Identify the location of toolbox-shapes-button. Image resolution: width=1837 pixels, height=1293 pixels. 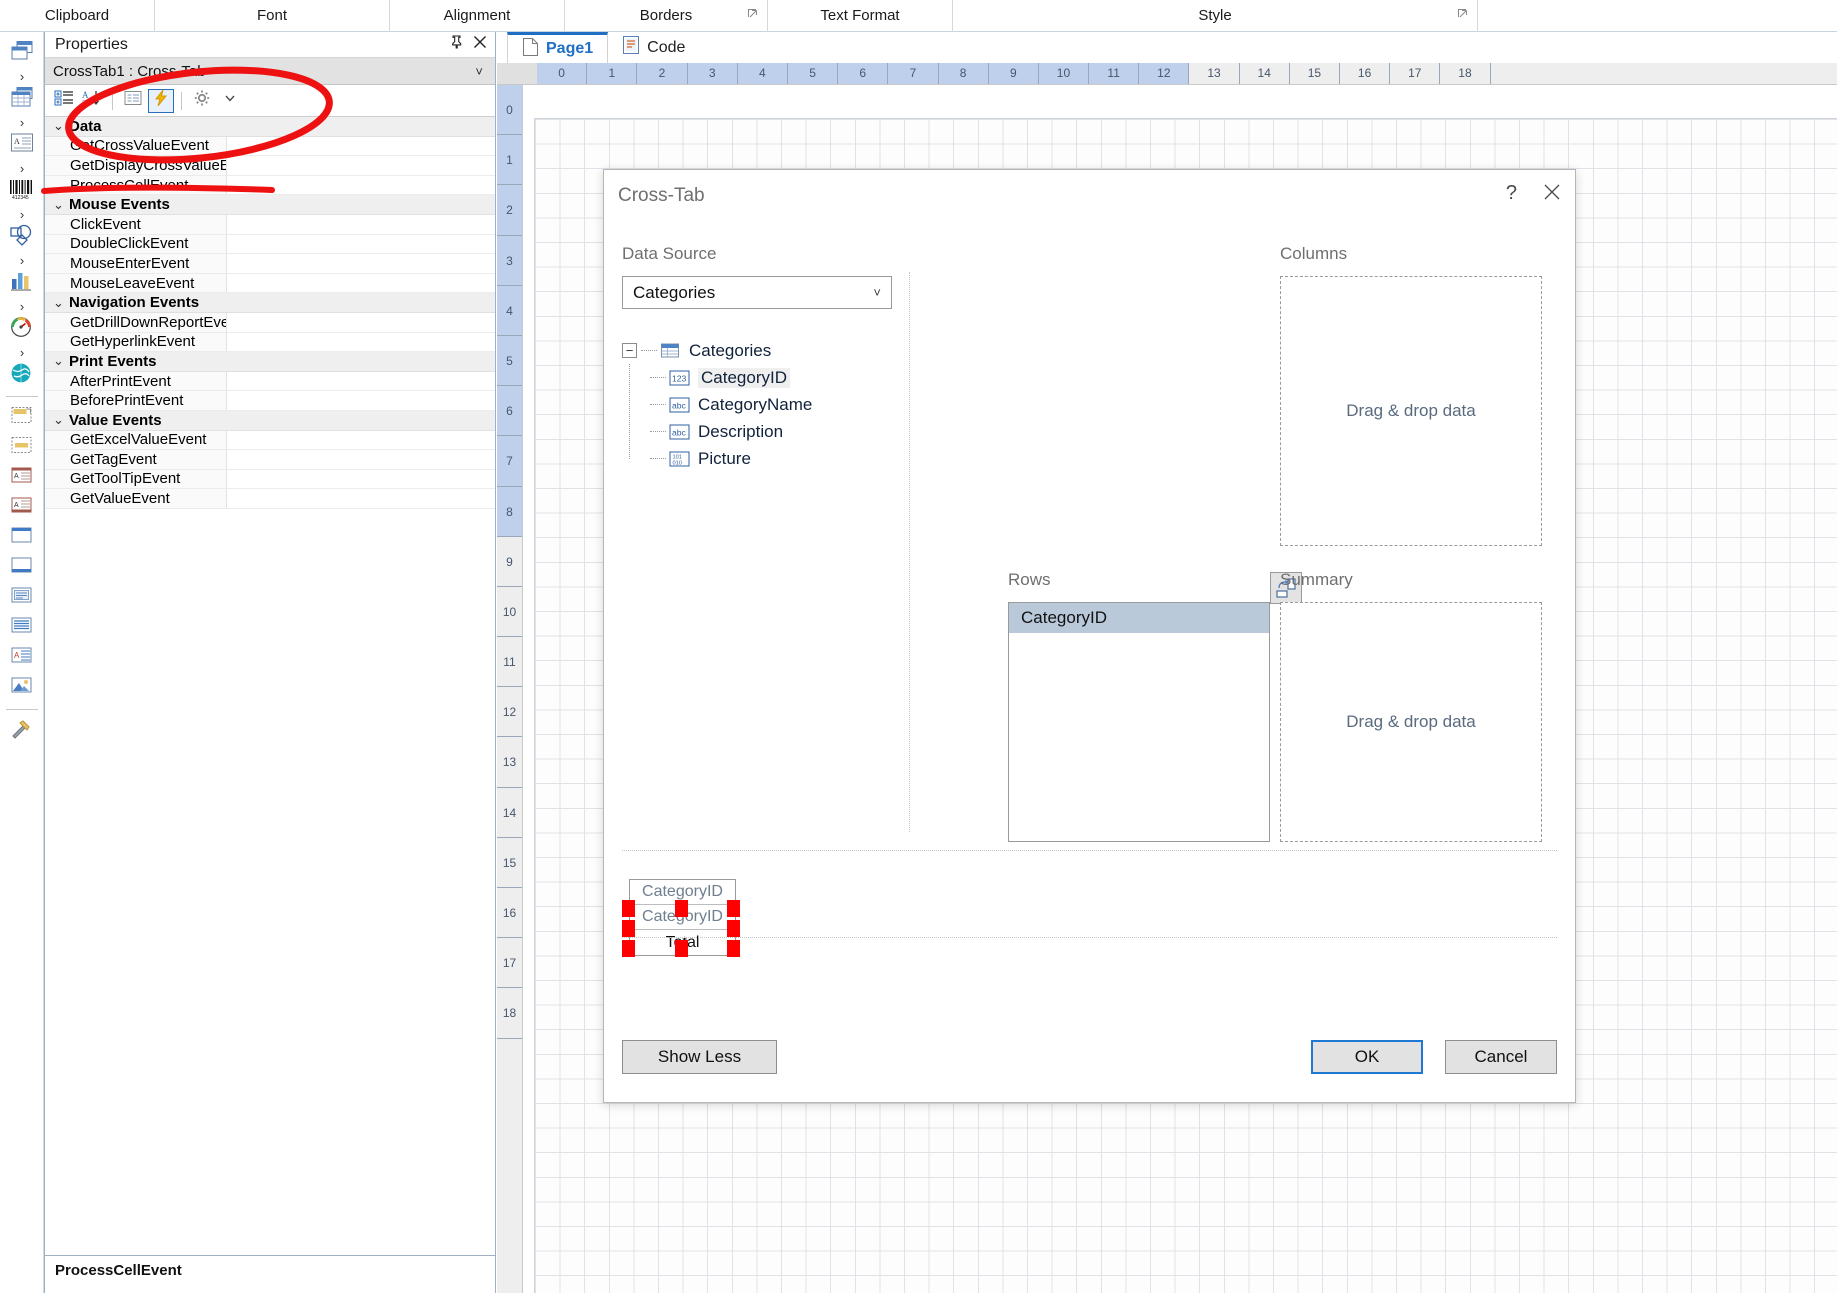
(22, 237).